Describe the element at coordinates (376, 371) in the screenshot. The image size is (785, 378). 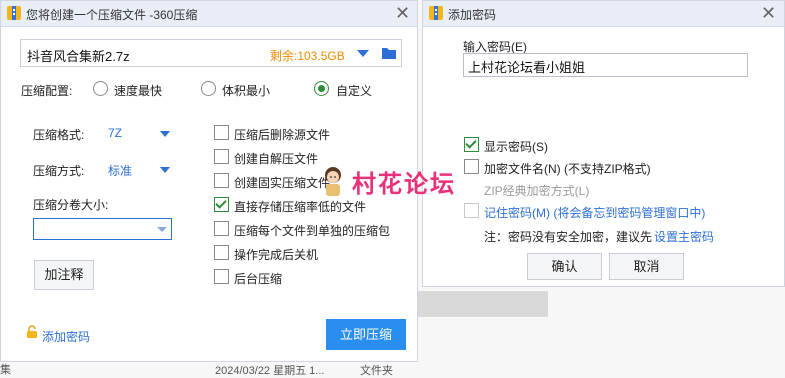
I see `background-type: 文件夹` at that location.